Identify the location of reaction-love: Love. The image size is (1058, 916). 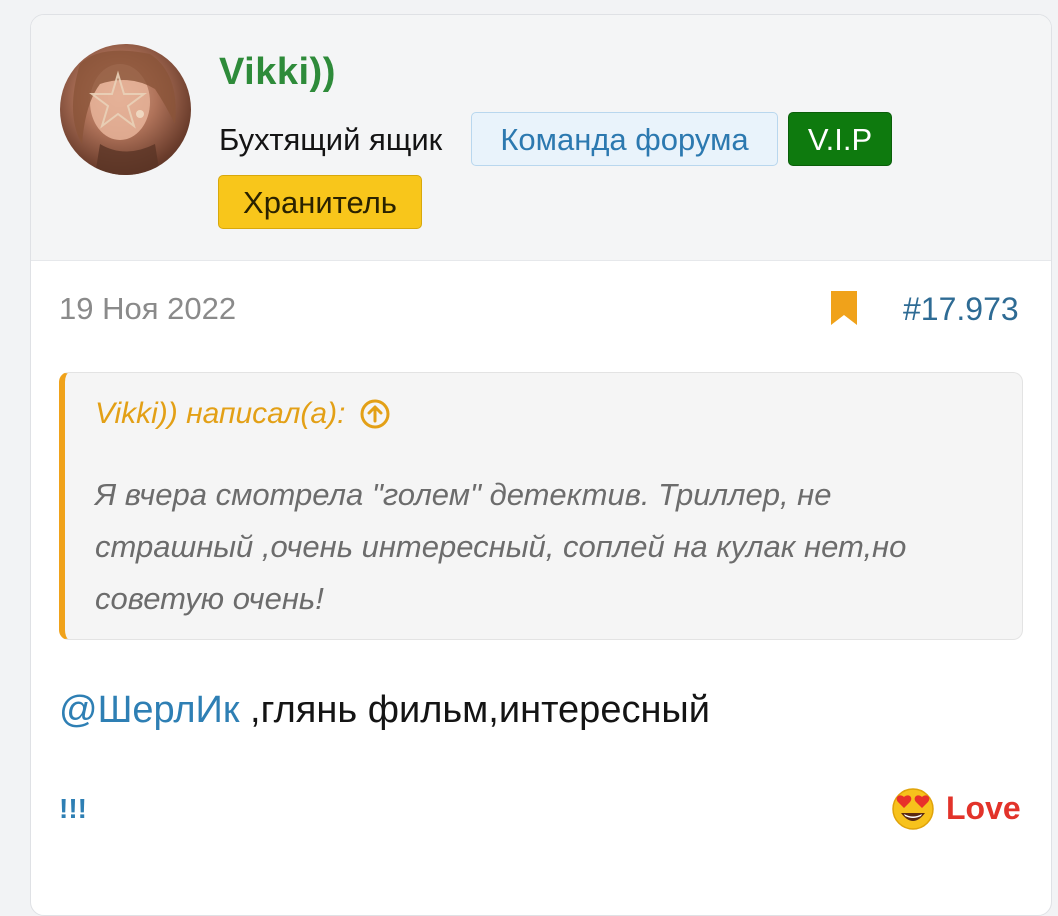
(955, 808).